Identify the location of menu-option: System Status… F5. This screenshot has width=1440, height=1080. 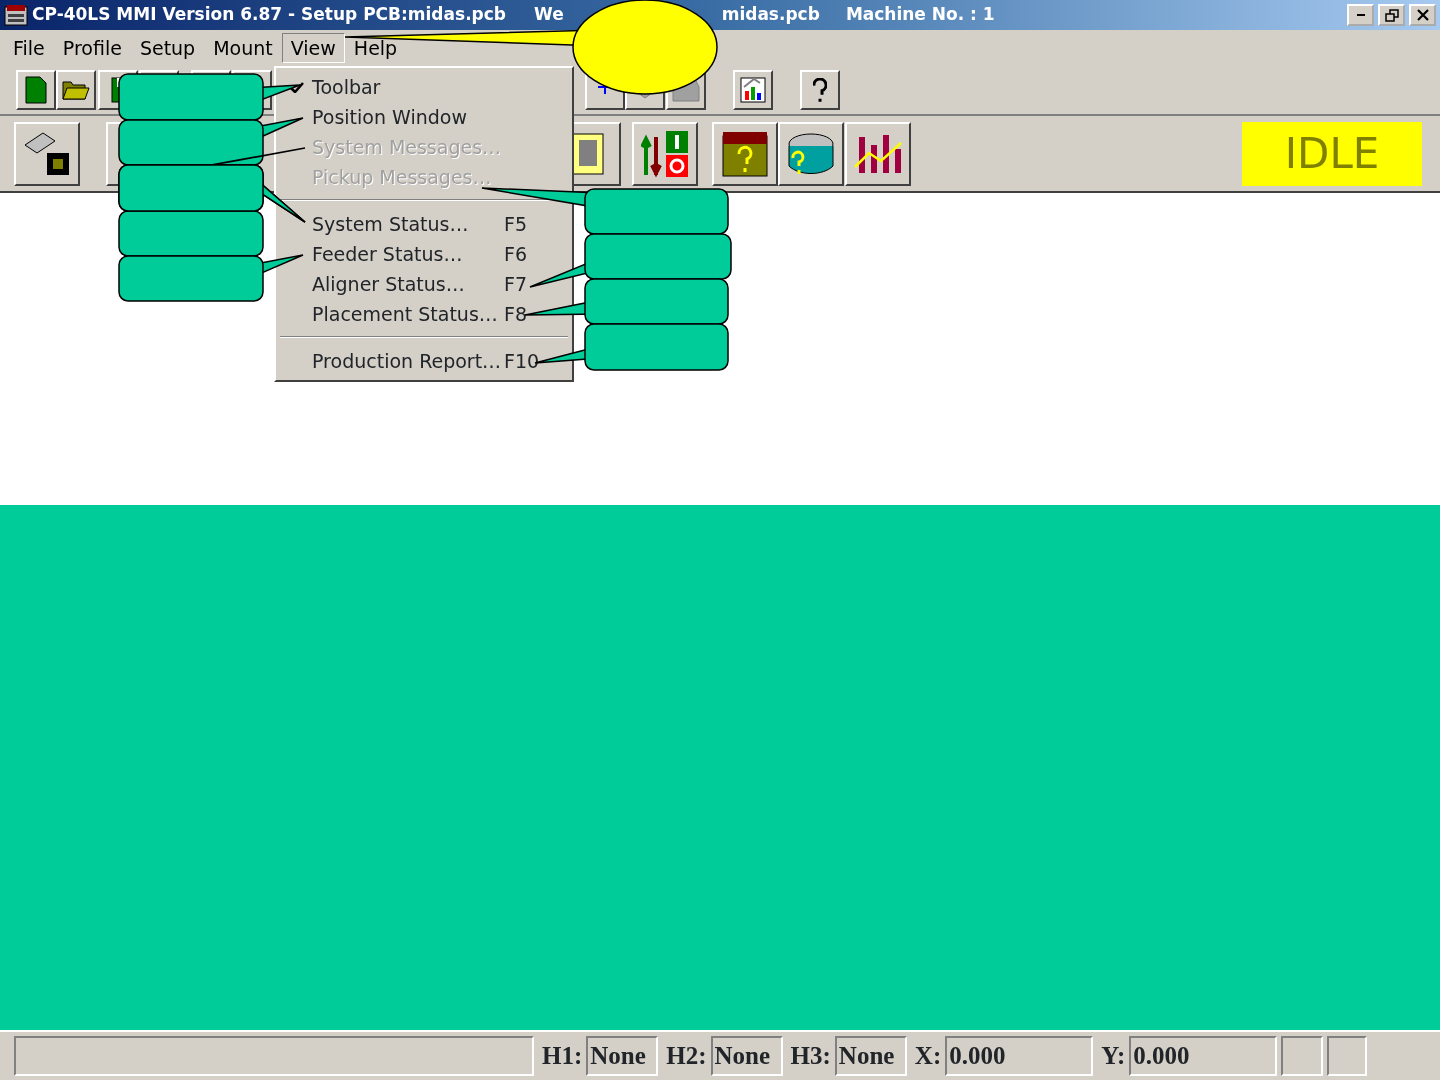
(424, 224).